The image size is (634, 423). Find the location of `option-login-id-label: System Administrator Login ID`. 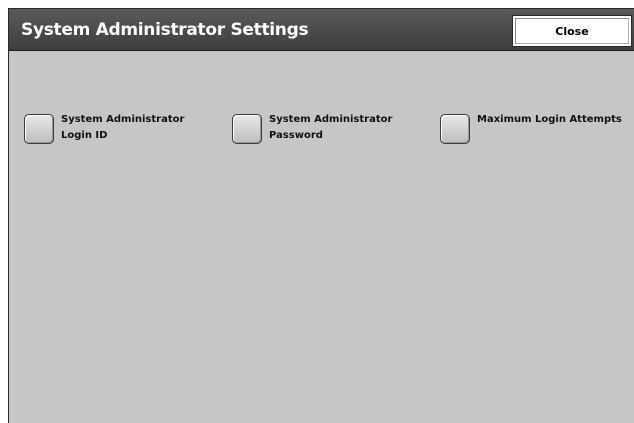

option-login-id-label: System Administrator Login ID is located at coordinates (126, 128).